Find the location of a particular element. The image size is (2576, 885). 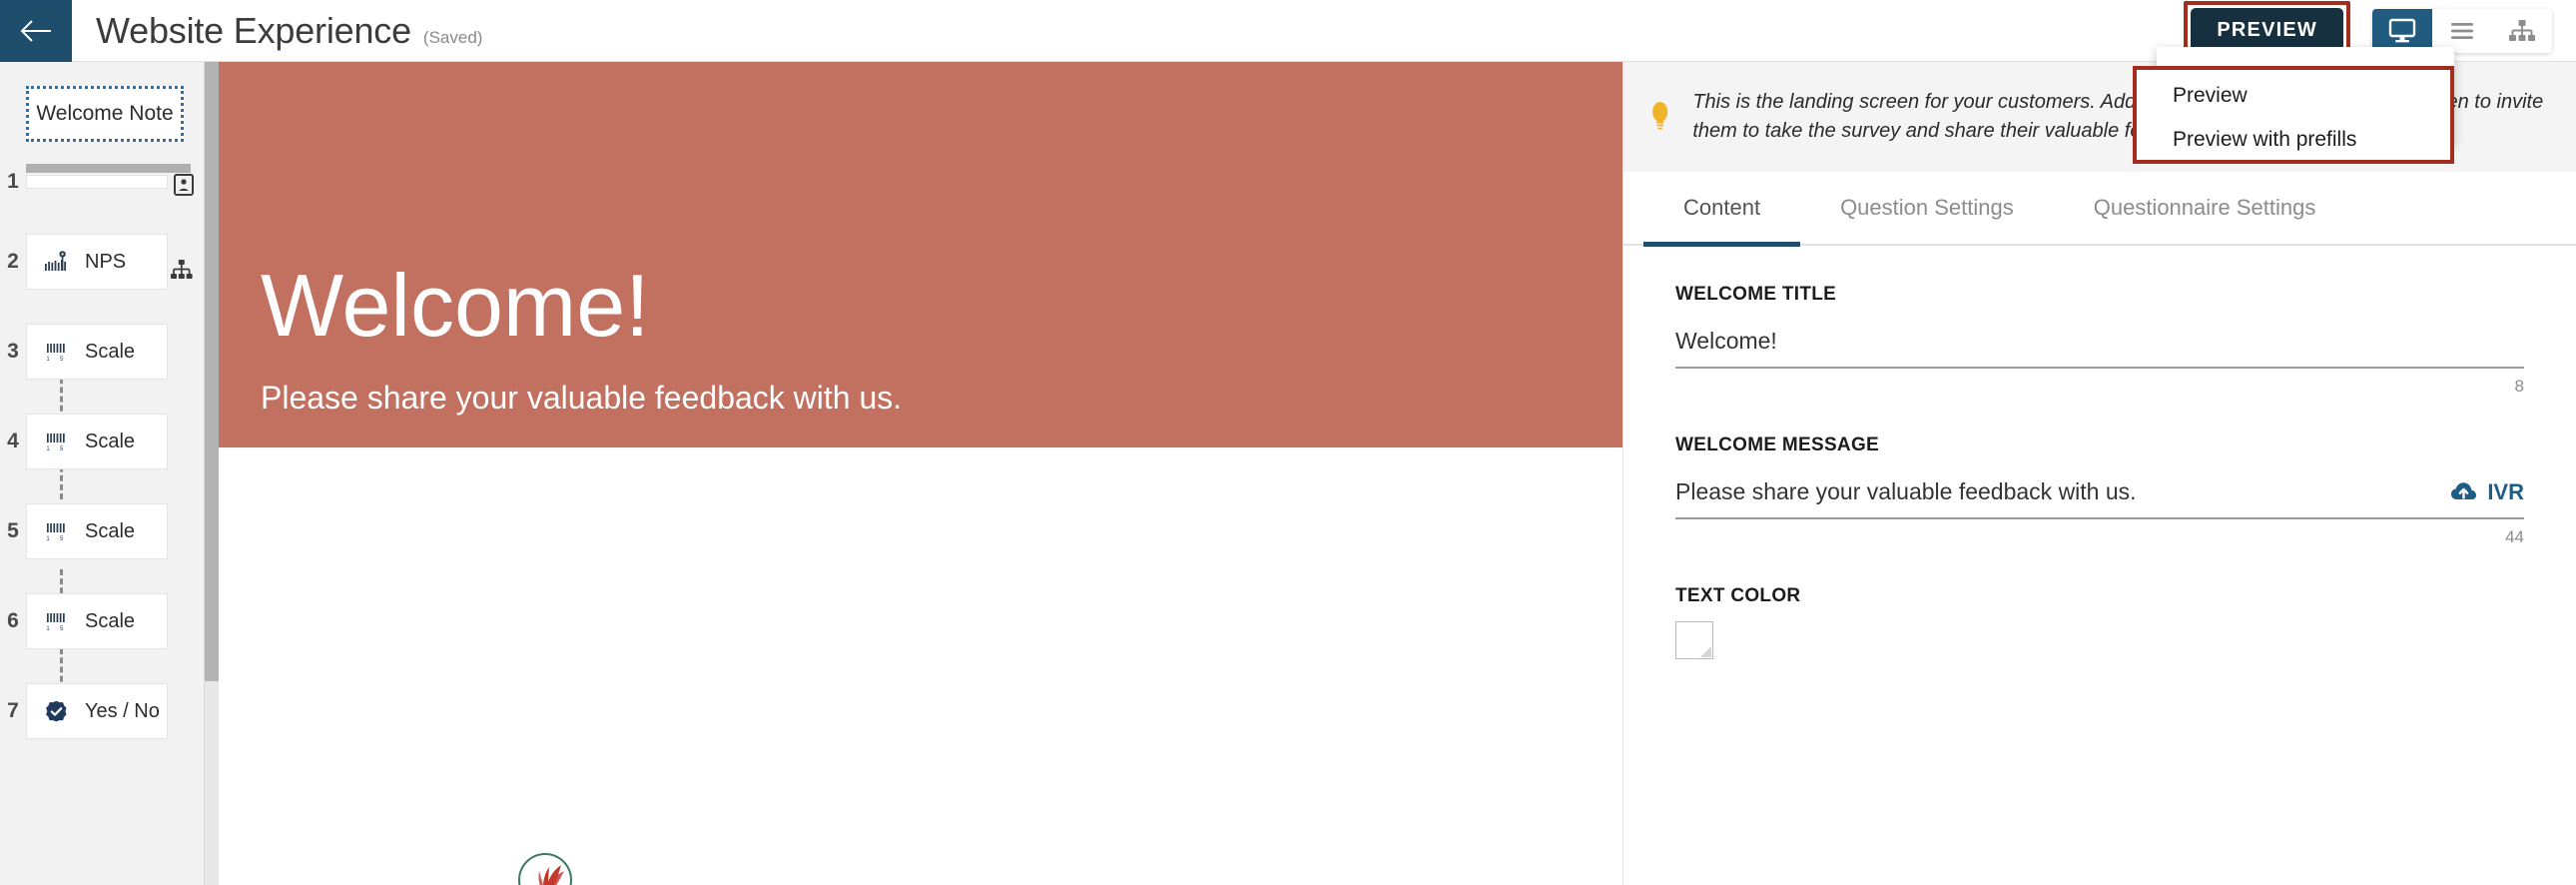

sidebar-item-welcome-note: Welcome Note is located at coordinates (105, 114).